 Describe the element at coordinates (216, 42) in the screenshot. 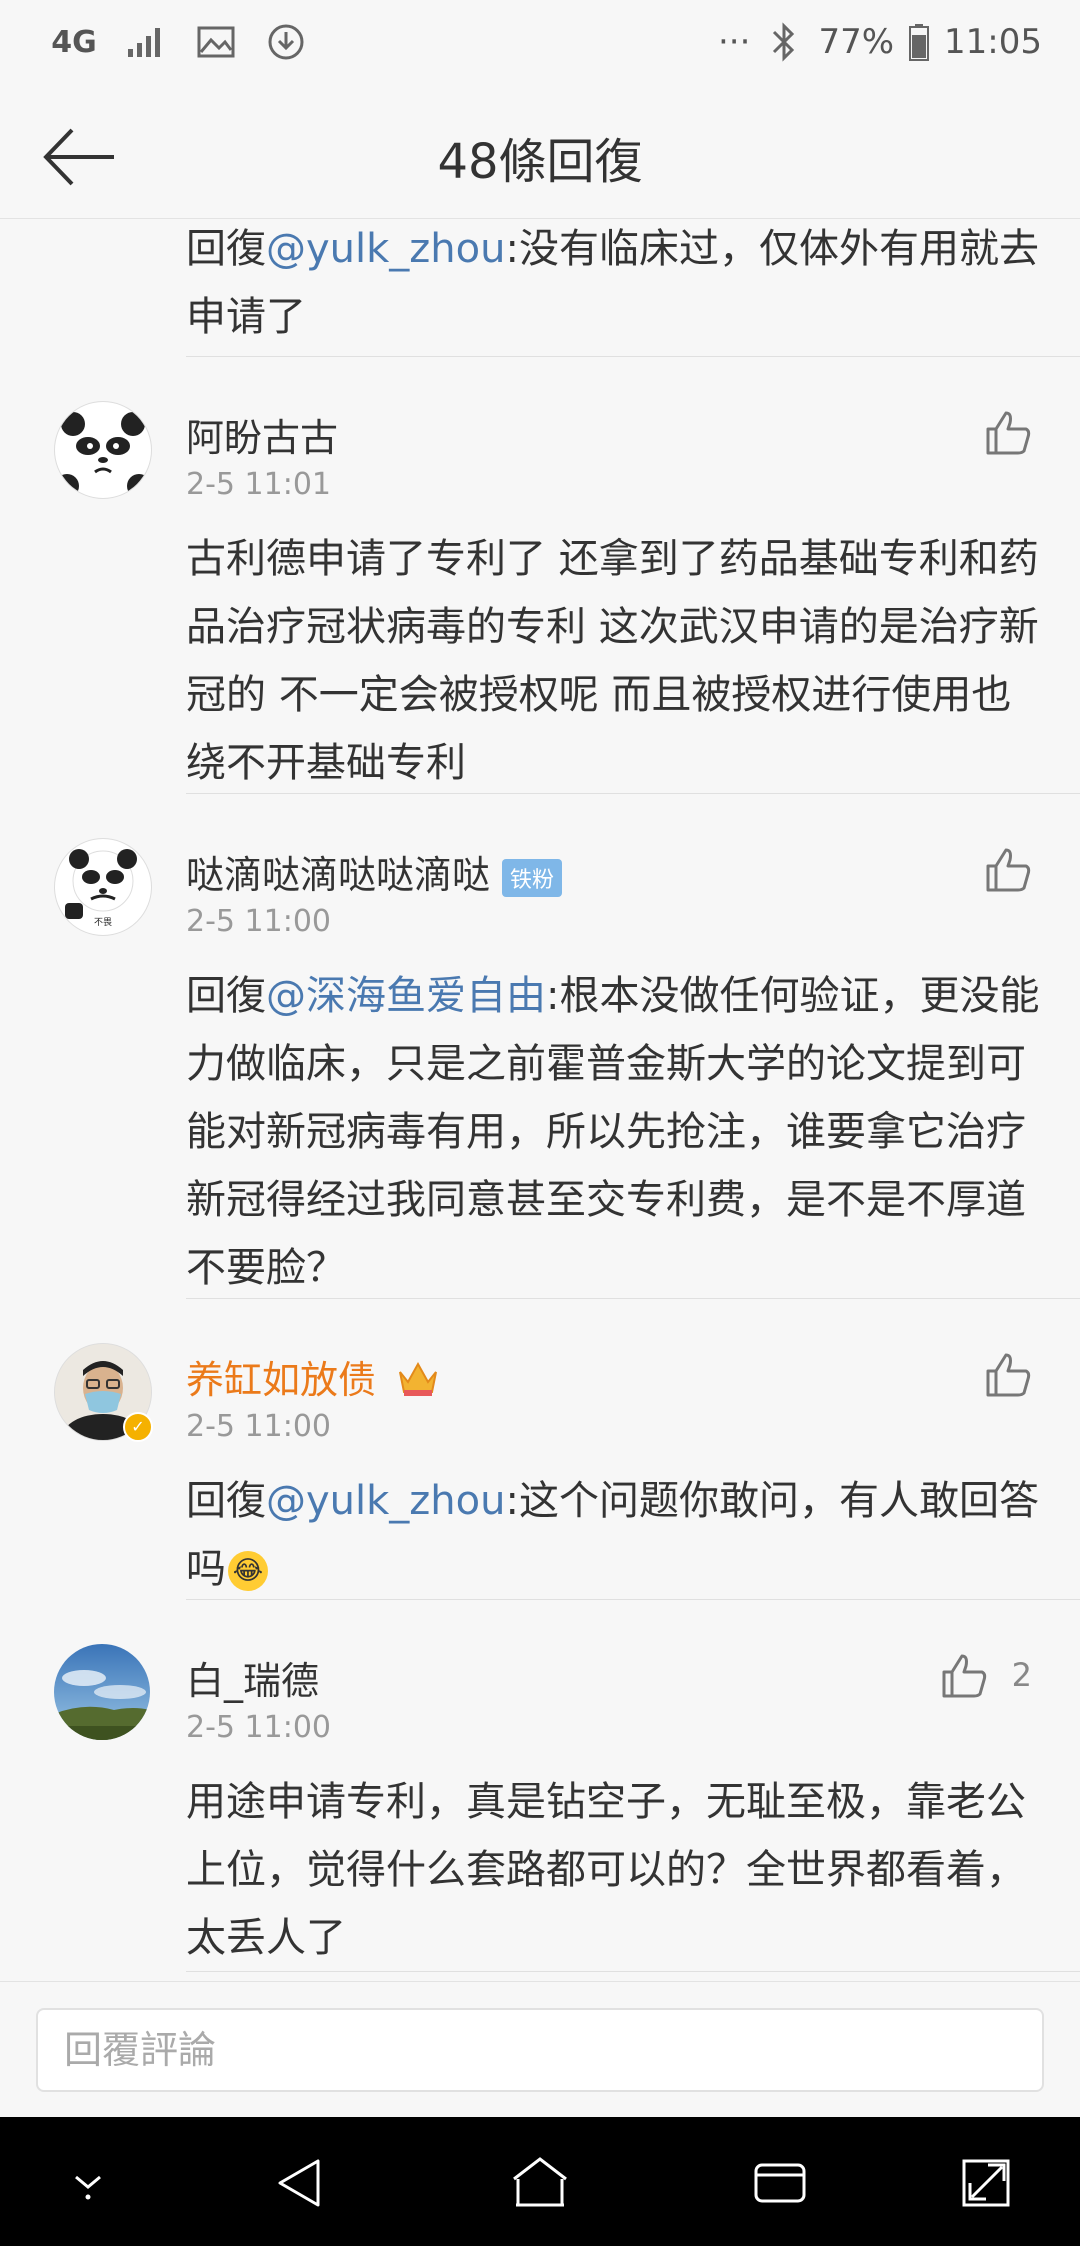

I see `image-icon` at that location.